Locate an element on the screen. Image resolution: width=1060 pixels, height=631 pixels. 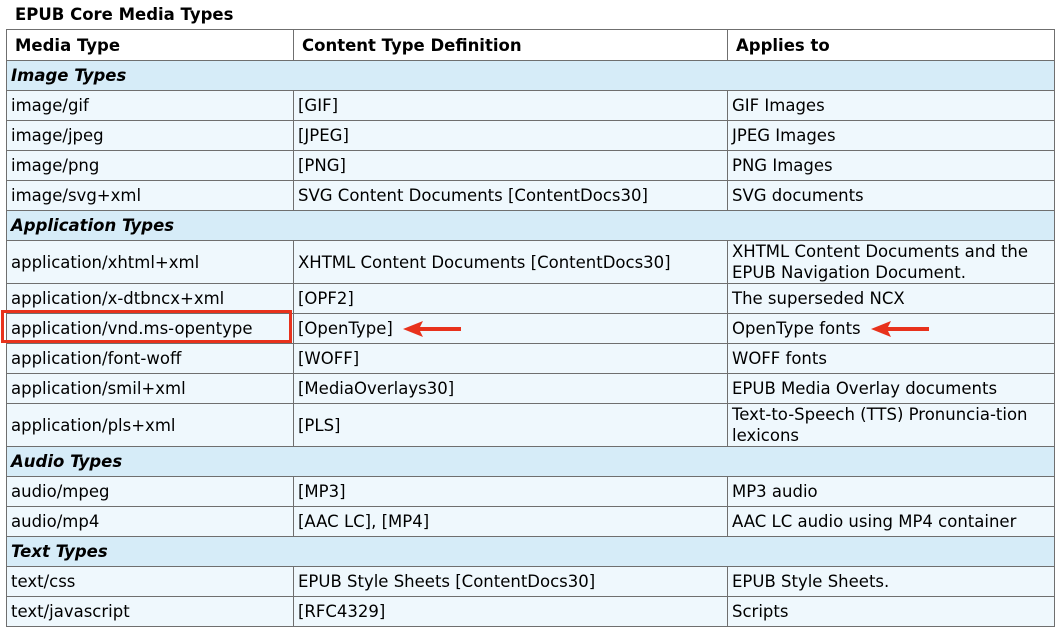
media-type-cell: audio/mp4 is located at coordinates (150, 521).